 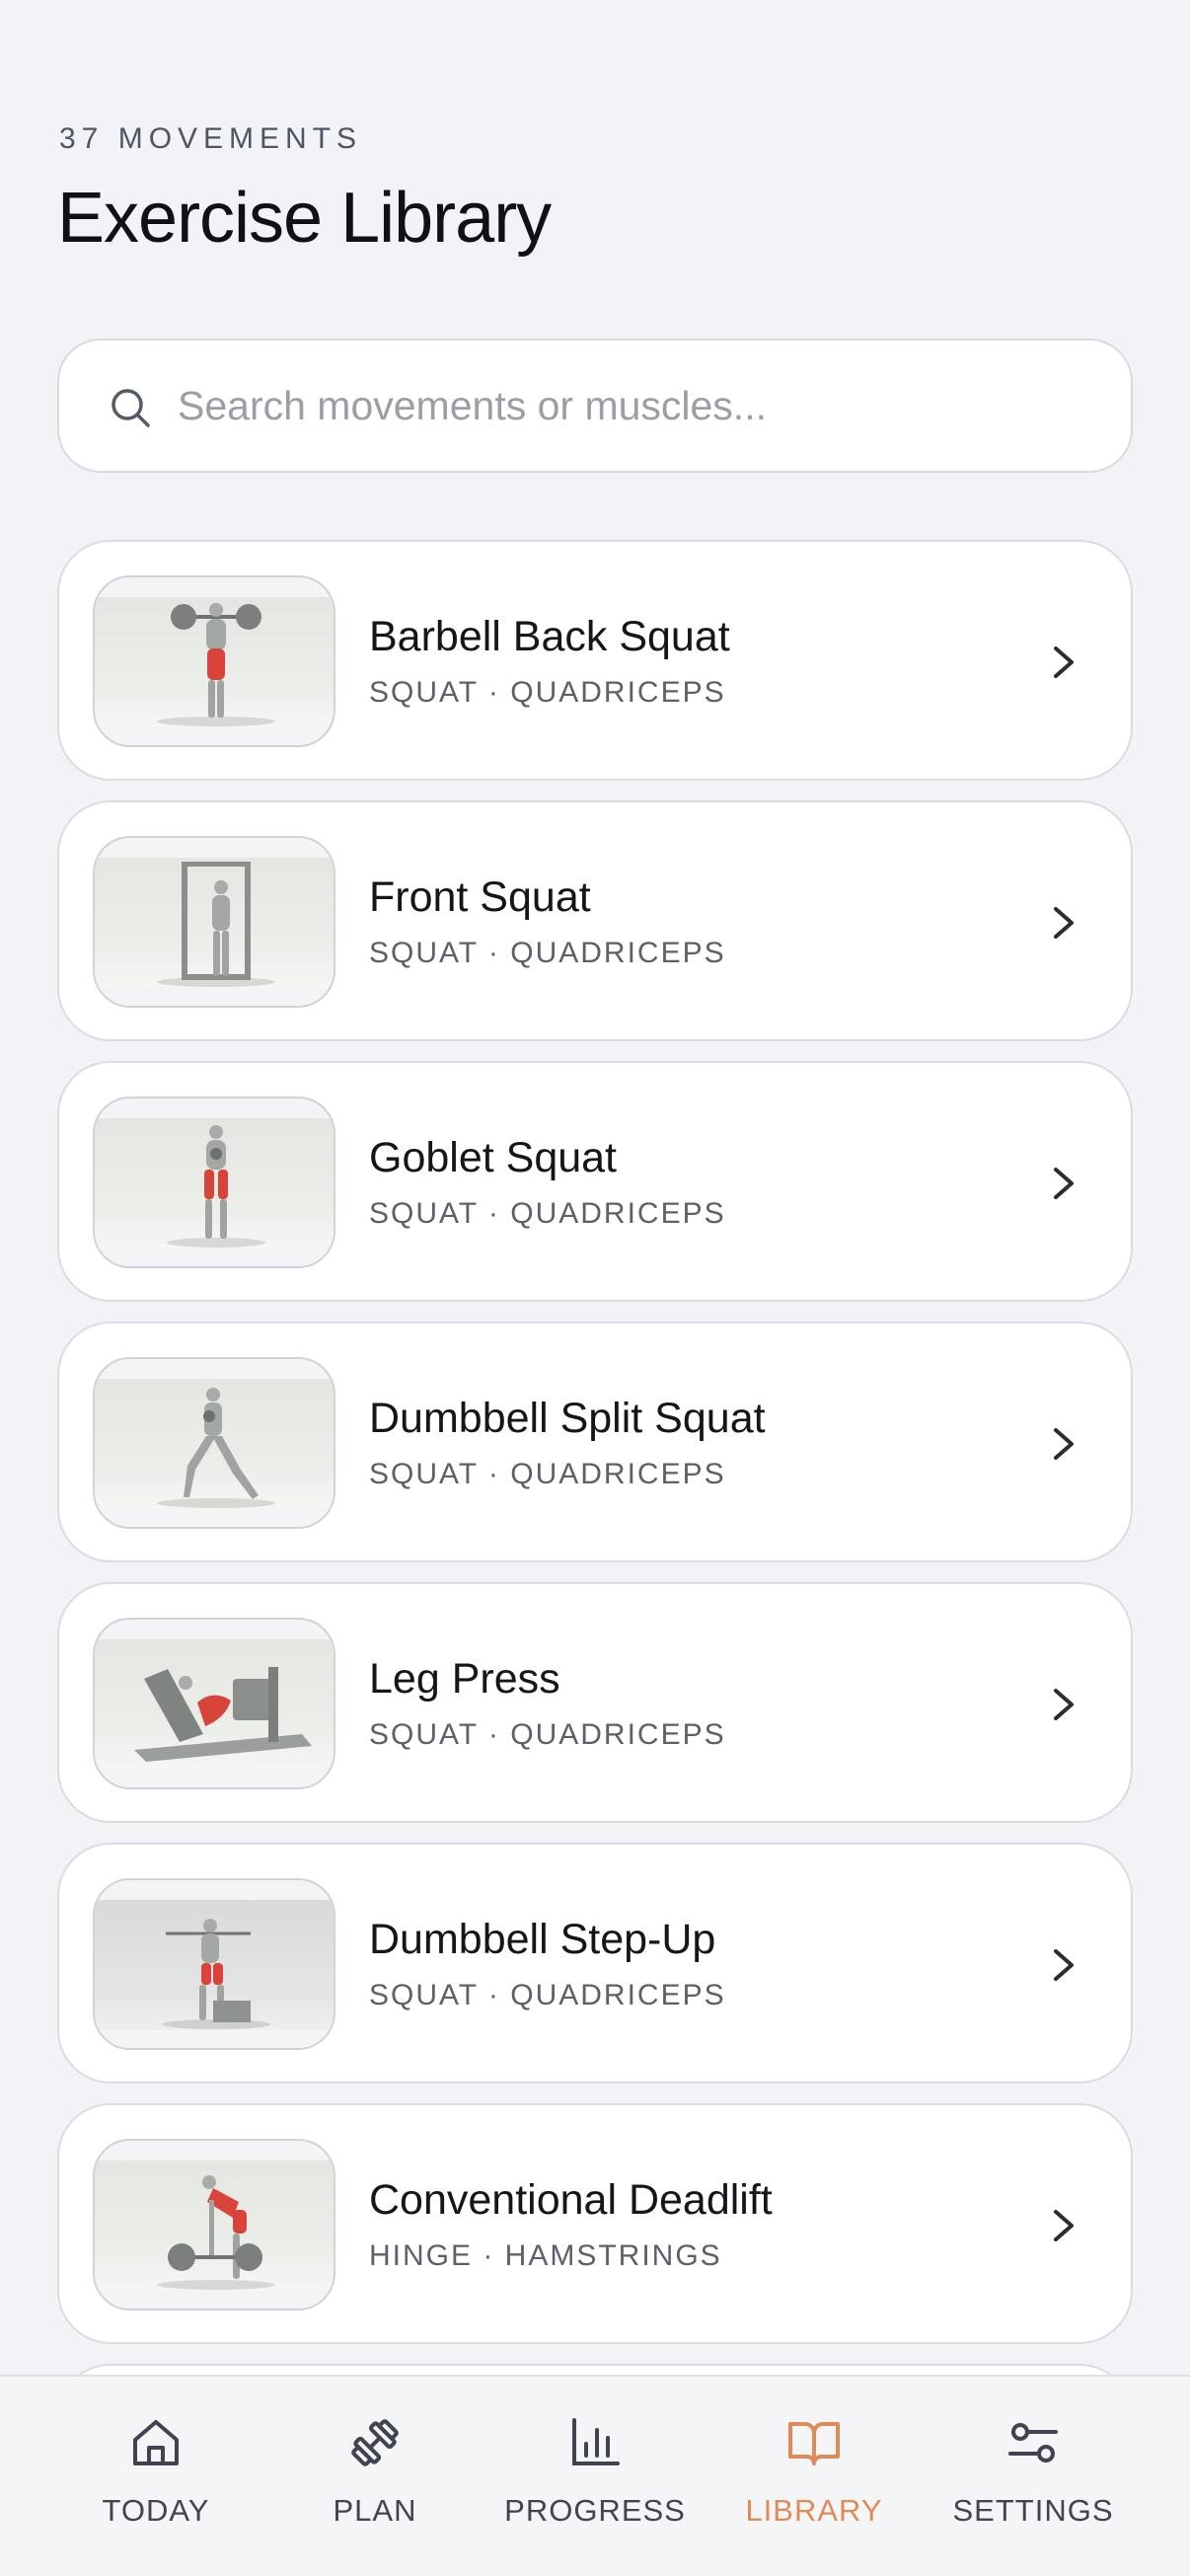 I want to click on dumbbell-icon, so click(x=375, y=2442).